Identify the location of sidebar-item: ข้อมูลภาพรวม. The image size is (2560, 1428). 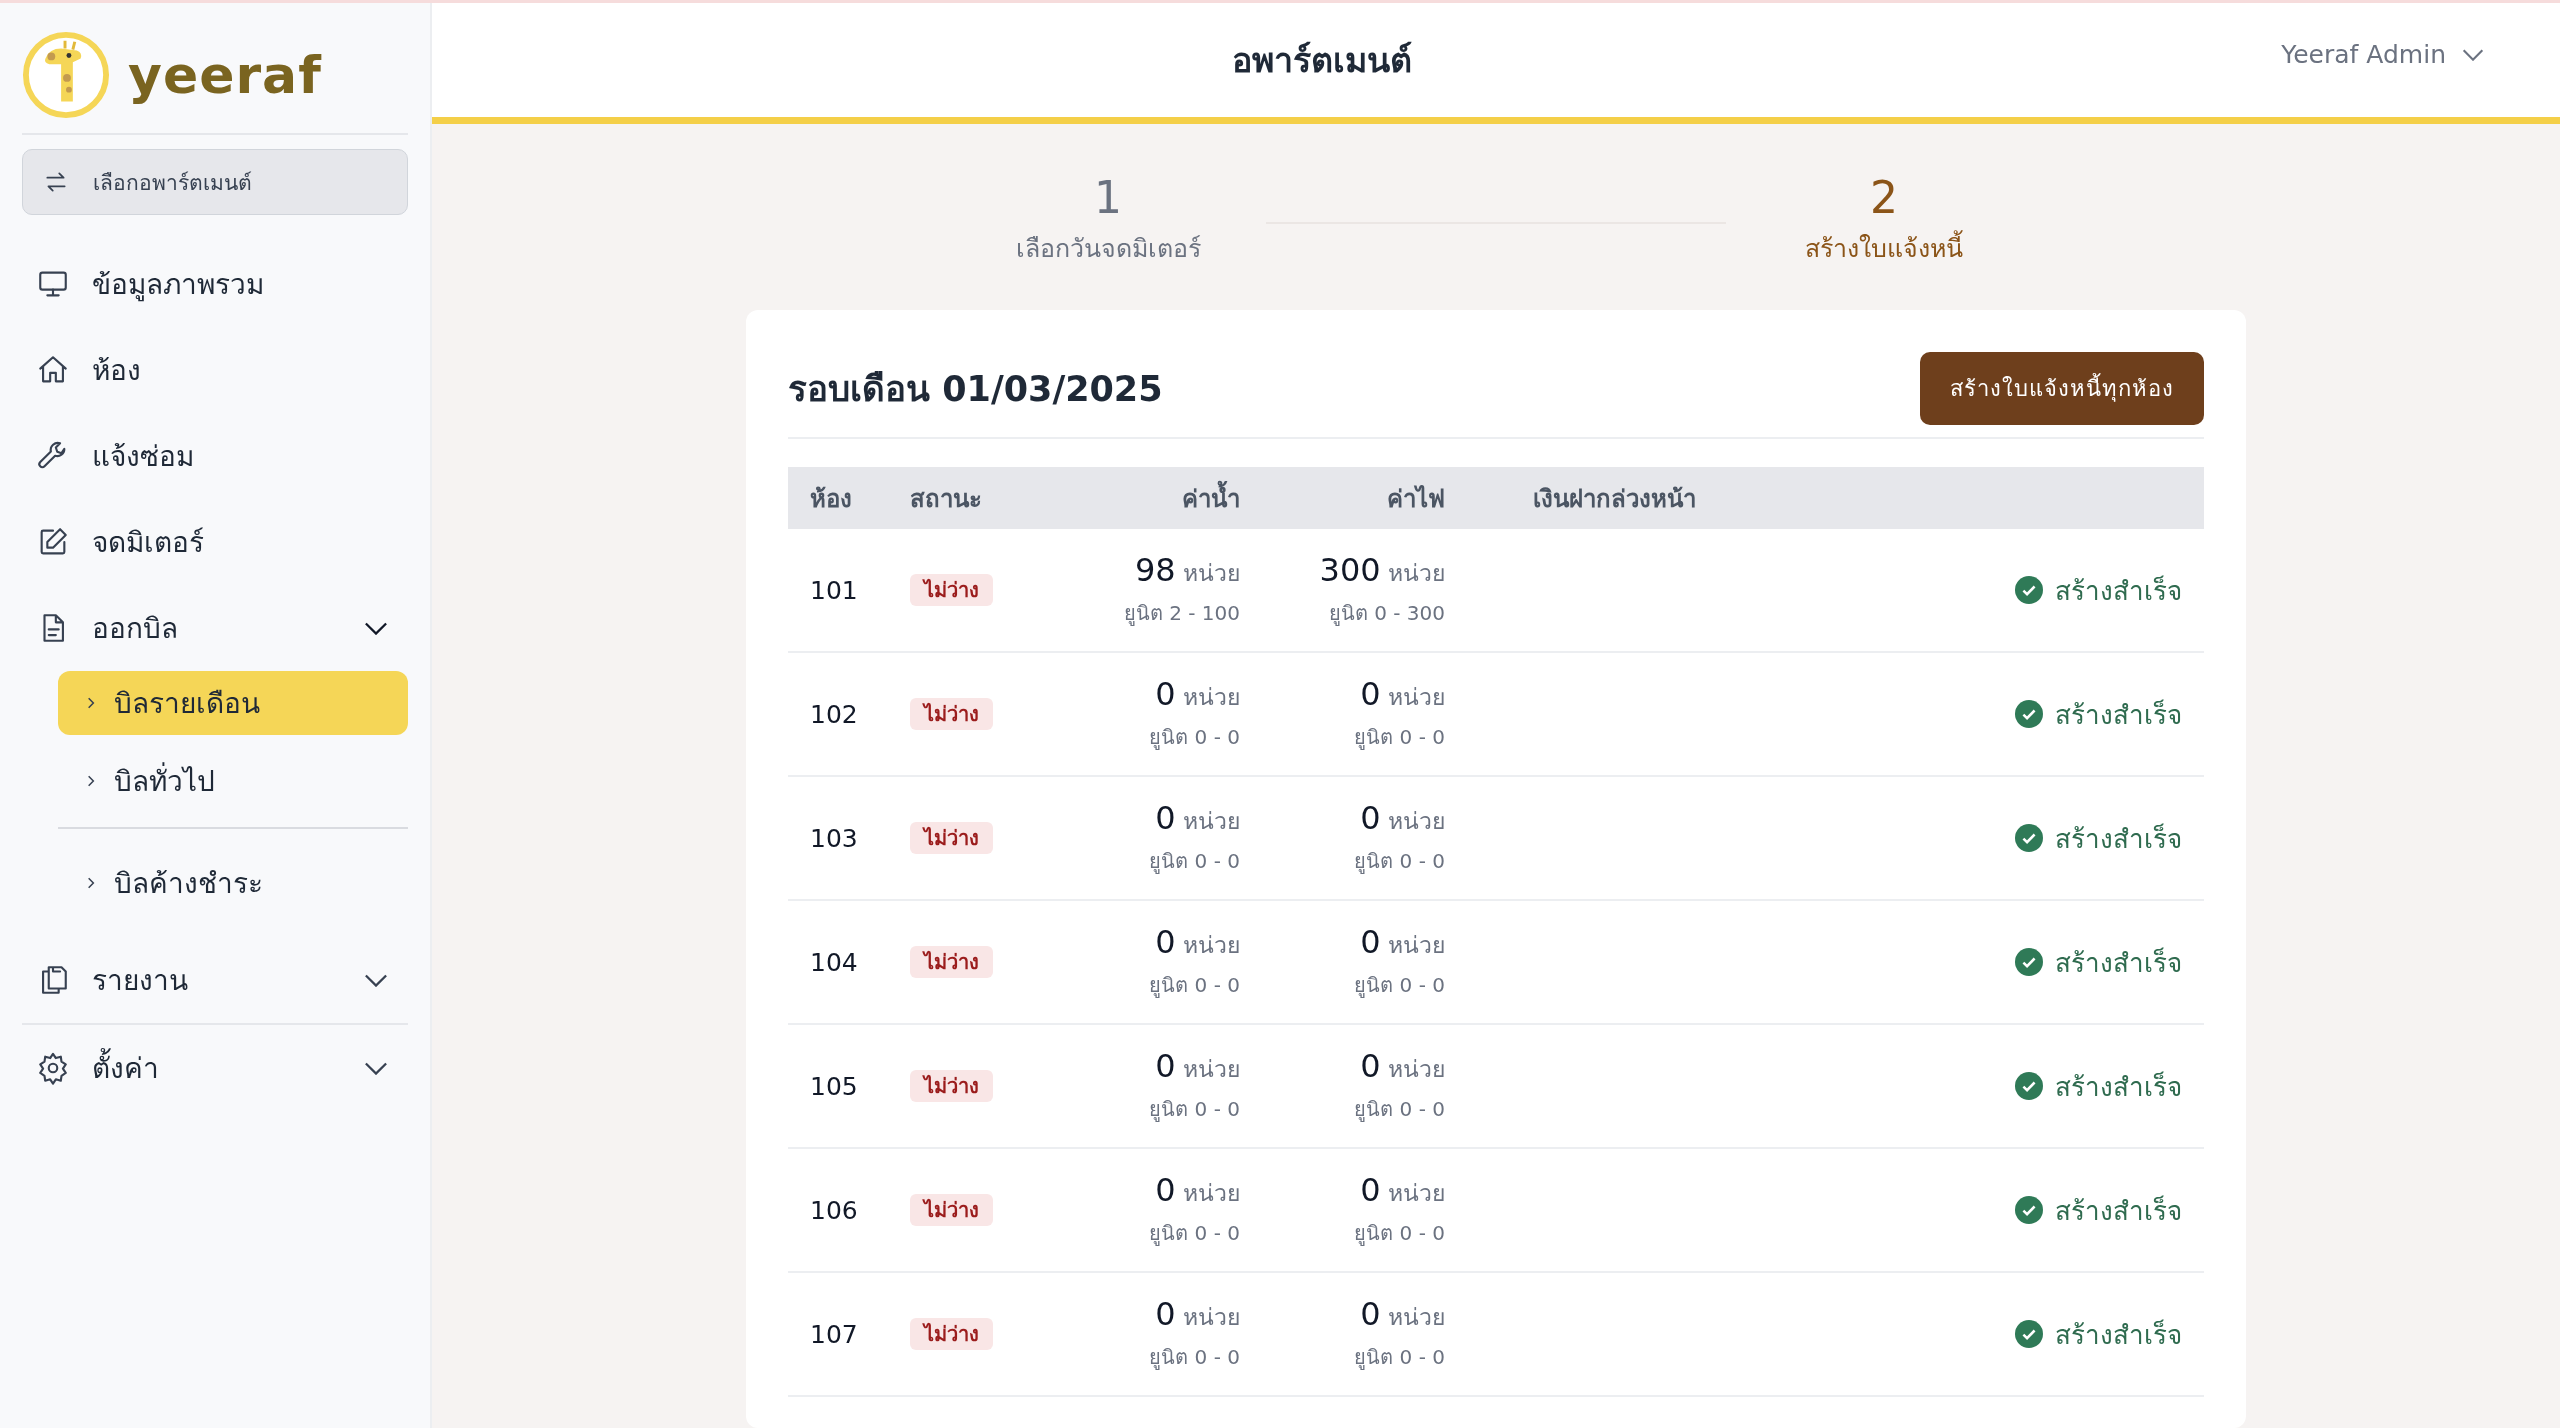
(215, 284).